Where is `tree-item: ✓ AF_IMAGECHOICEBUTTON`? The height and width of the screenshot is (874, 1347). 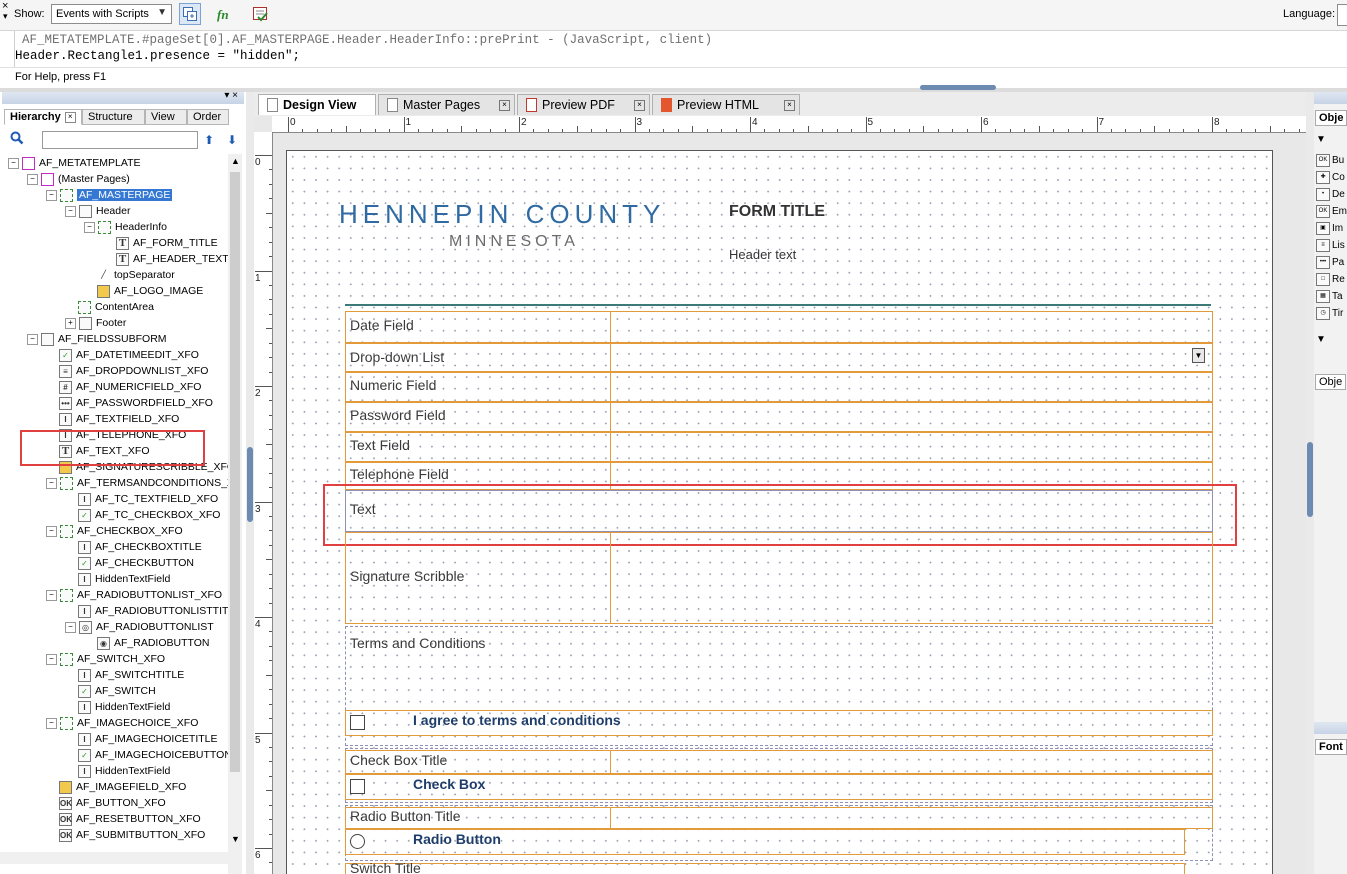 tree-item: ✓ AF_IMAGECHOICEBUTTON is located at coordinates (146, 755).